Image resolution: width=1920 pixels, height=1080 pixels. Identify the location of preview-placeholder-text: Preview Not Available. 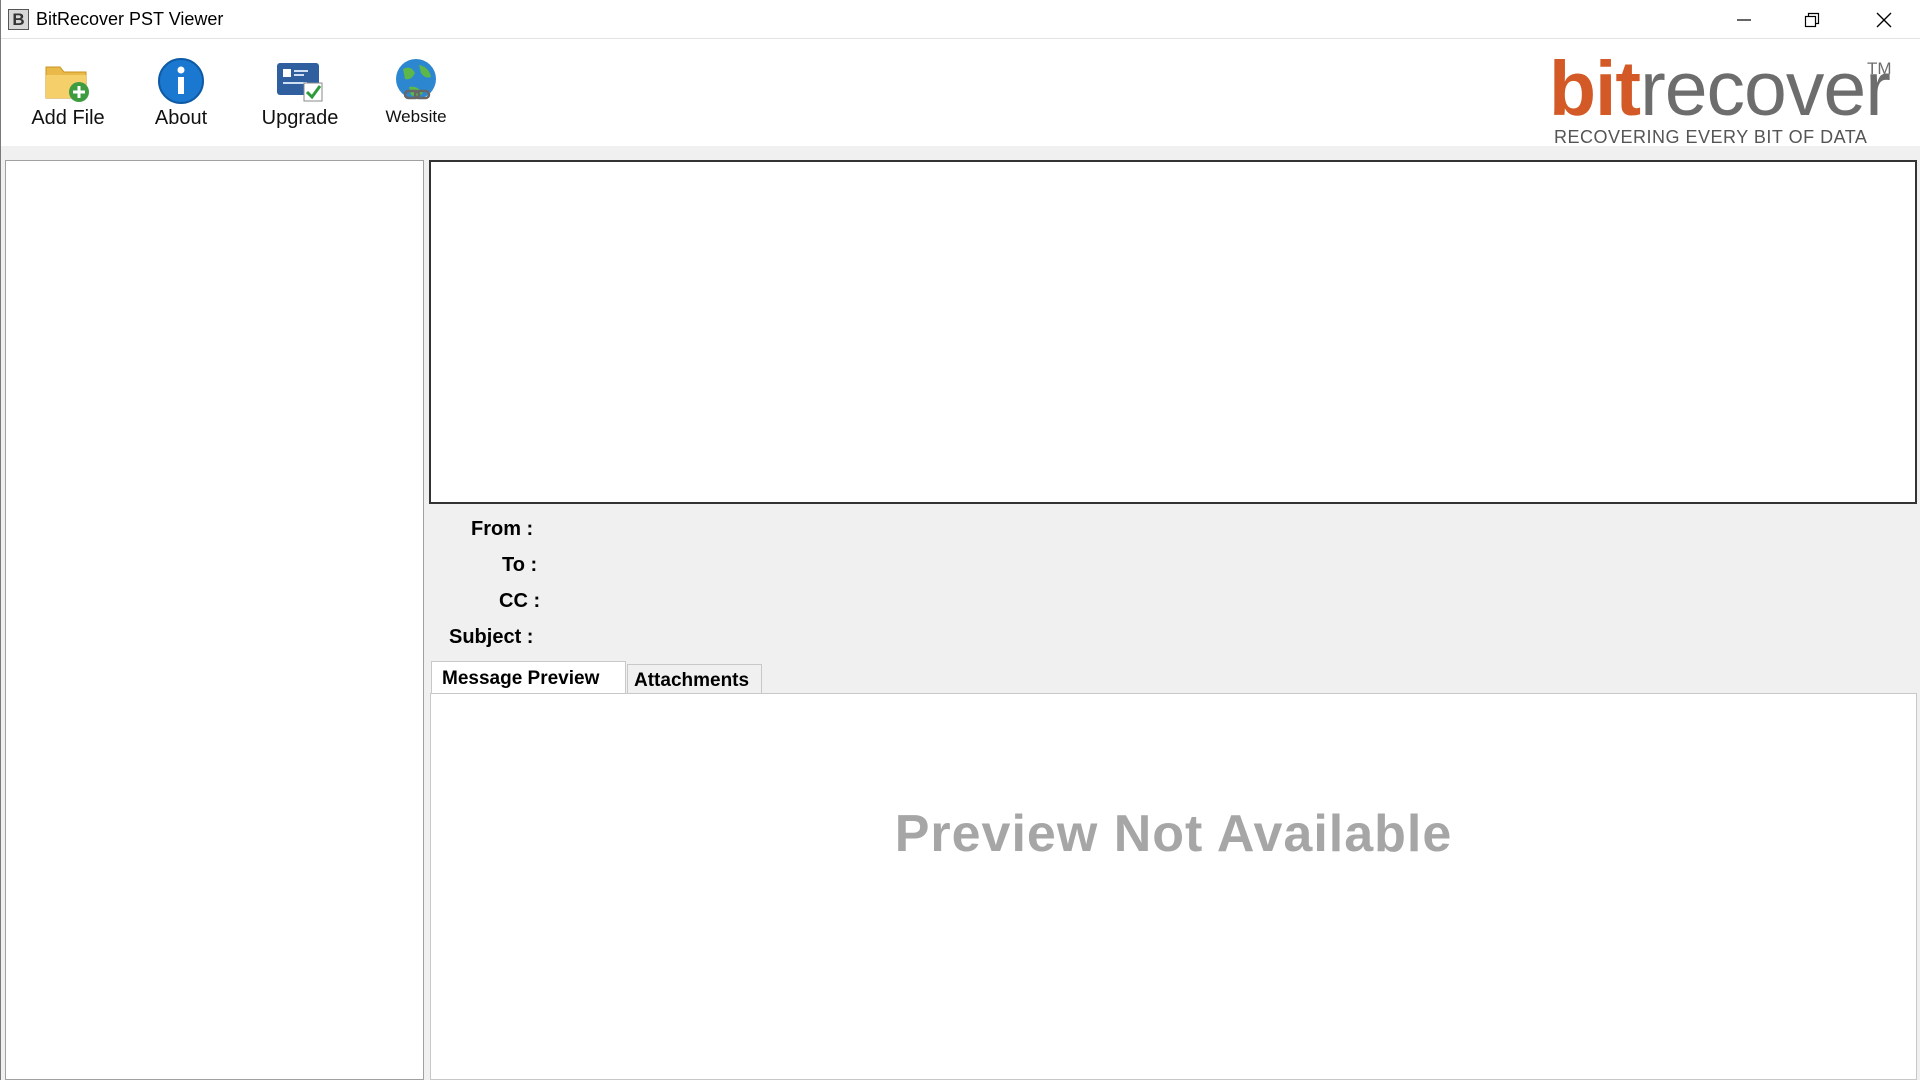
(1173, 834).